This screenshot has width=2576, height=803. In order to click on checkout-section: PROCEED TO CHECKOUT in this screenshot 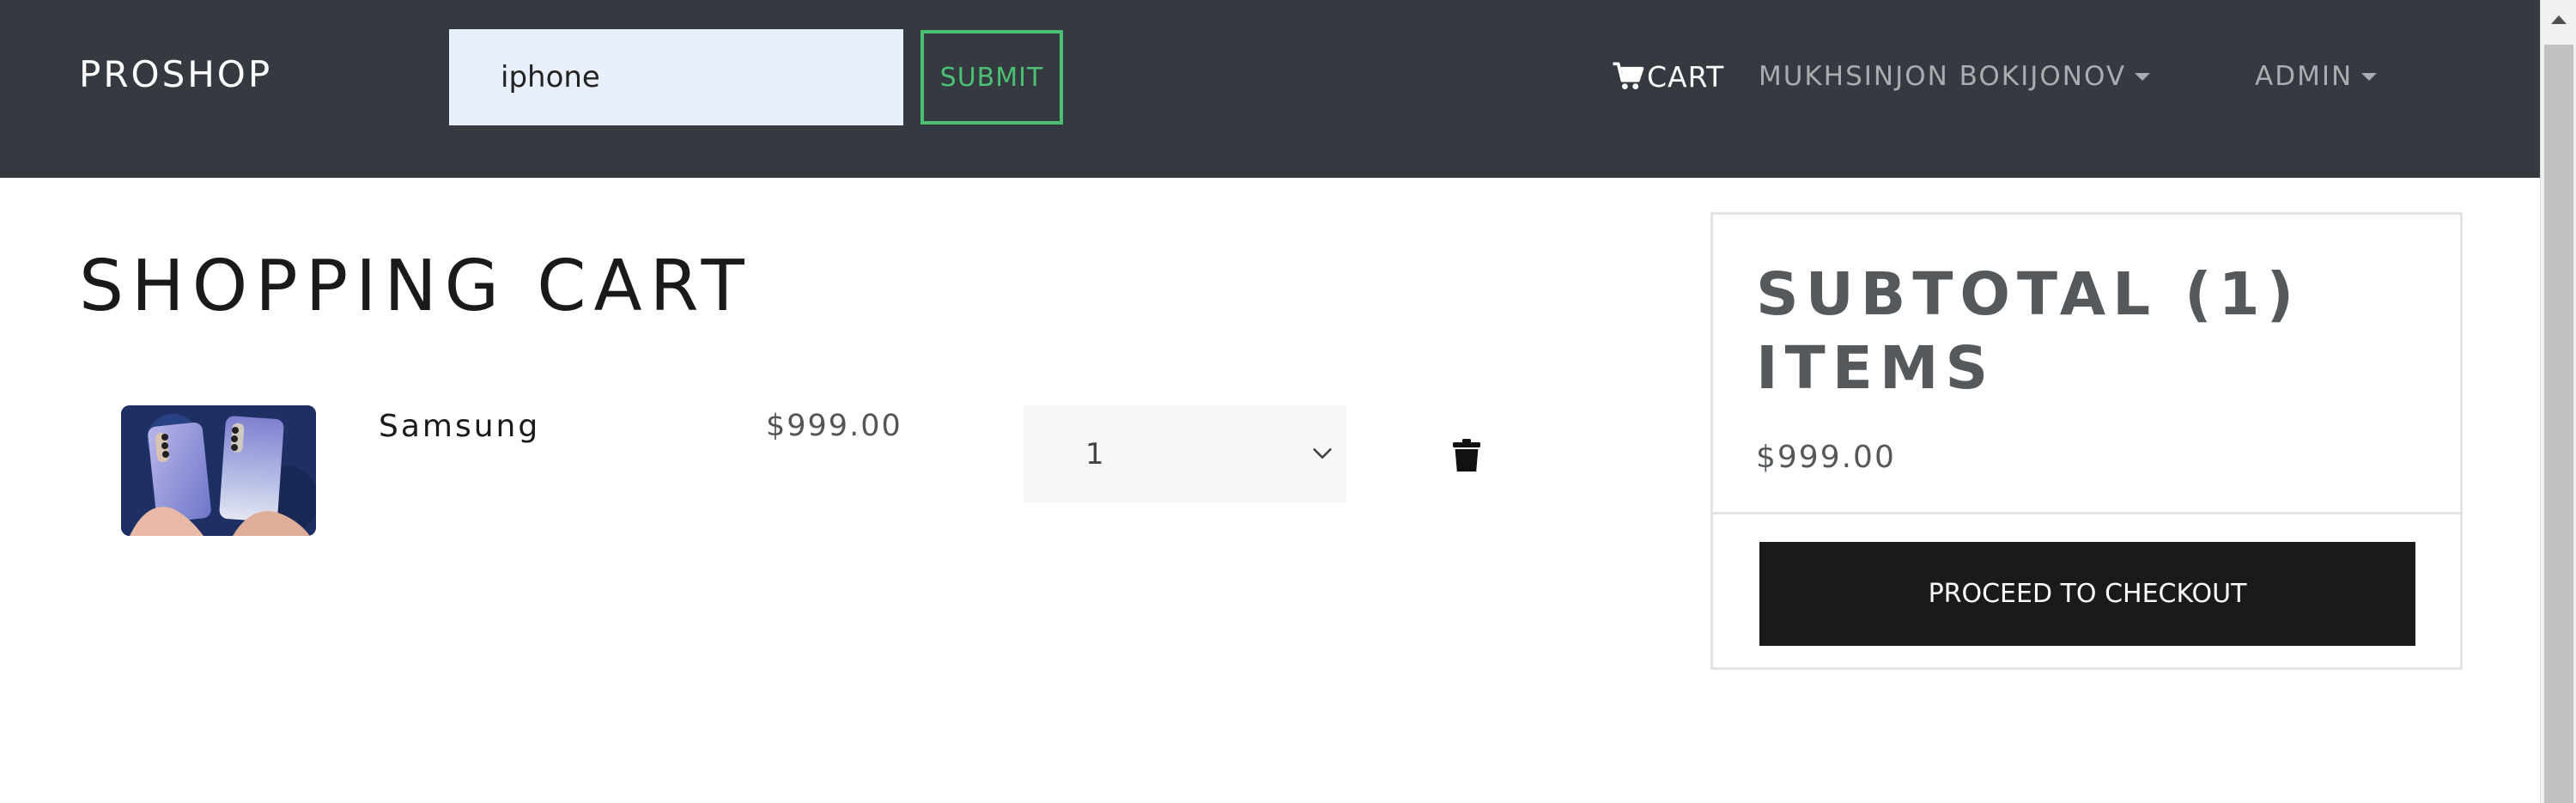, I will do `click(2086, 589)`.